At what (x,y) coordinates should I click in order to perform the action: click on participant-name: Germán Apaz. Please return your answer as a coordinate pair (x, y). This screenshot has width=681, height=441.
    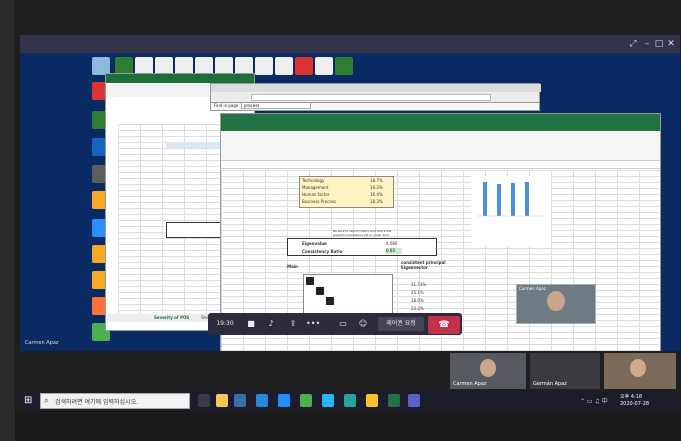
    Looking at the image, I should click on (550, 384).